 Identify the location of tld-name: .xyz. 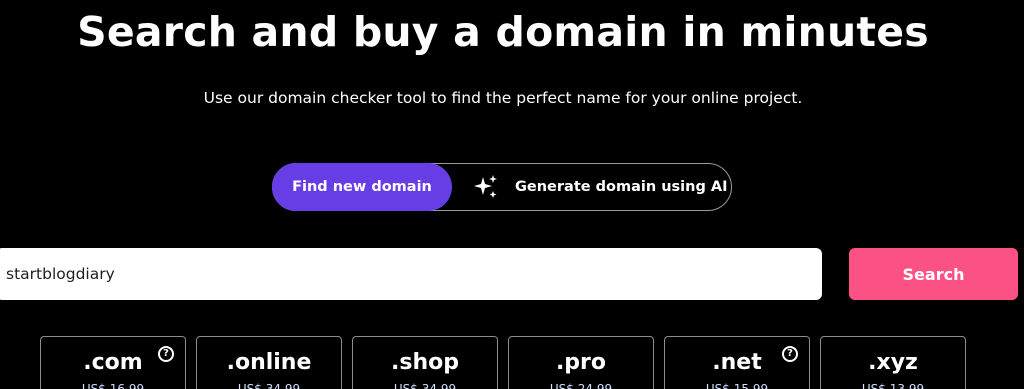
(893, 362).